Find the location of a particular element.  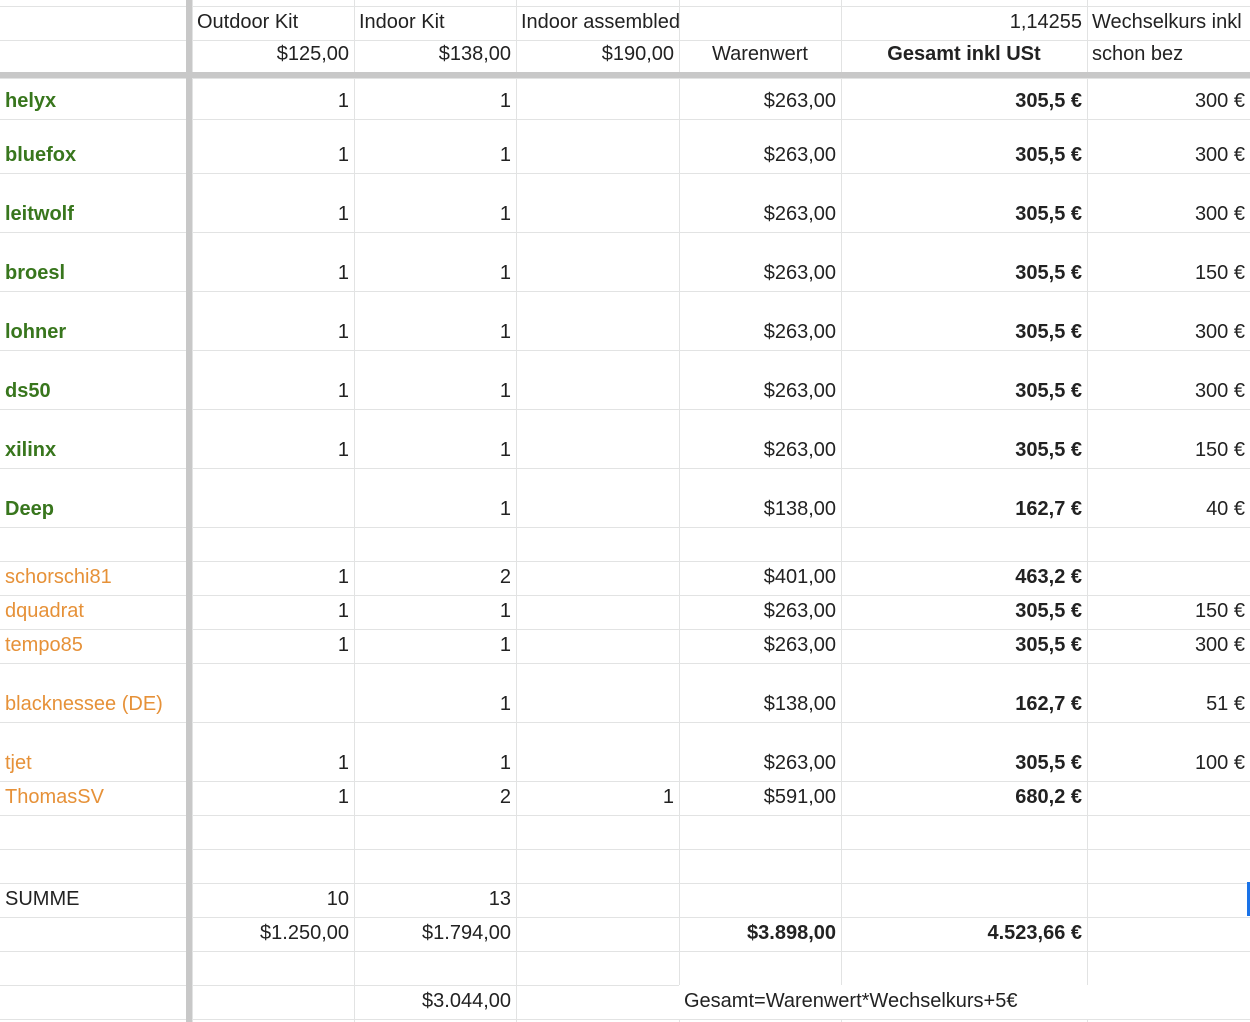

row-name-cell: helyx is located at coordinates (96, 98).